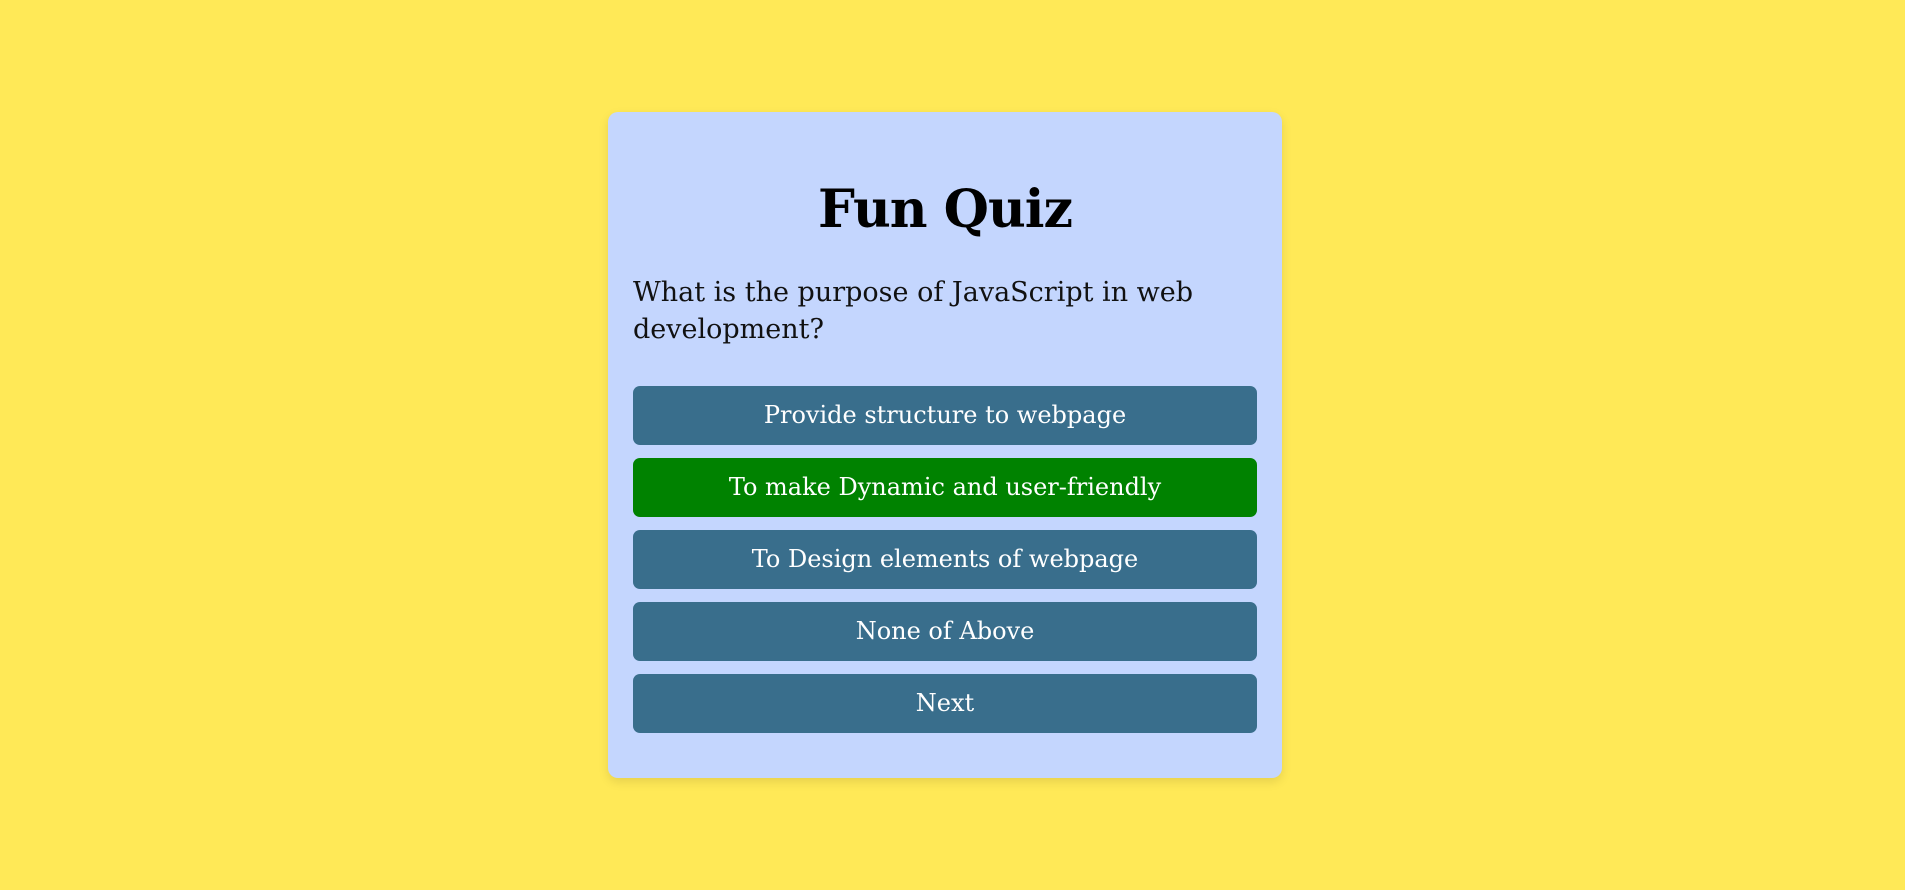  Describe the element at coordinates (945, 631) in the screenshot. I see `answer-button-4: None of Above` at that location.